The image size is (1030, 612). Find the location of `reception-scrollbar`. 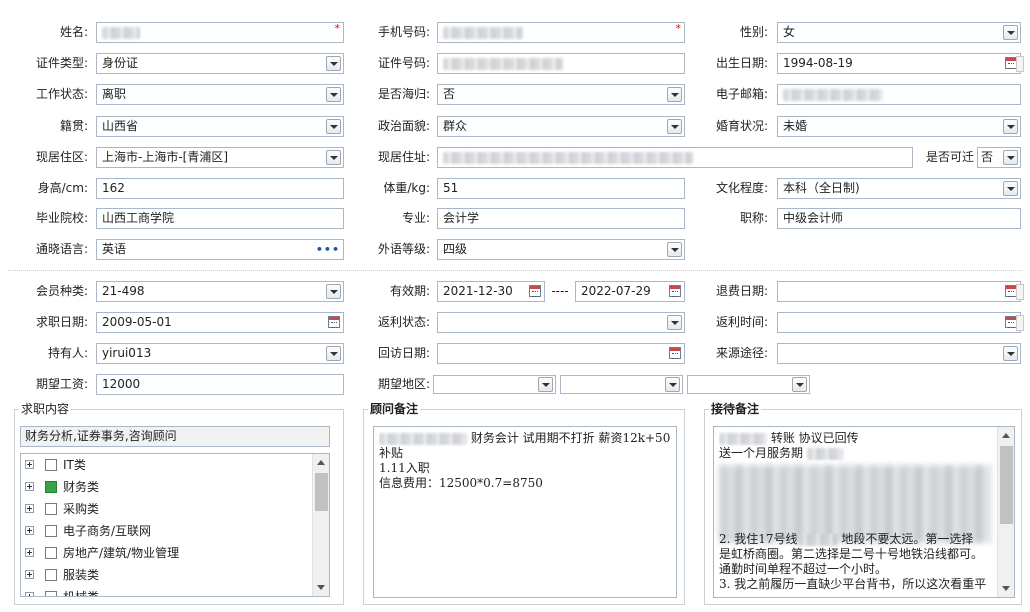

reception-scrollbar is located at coordinates (1005, 512).